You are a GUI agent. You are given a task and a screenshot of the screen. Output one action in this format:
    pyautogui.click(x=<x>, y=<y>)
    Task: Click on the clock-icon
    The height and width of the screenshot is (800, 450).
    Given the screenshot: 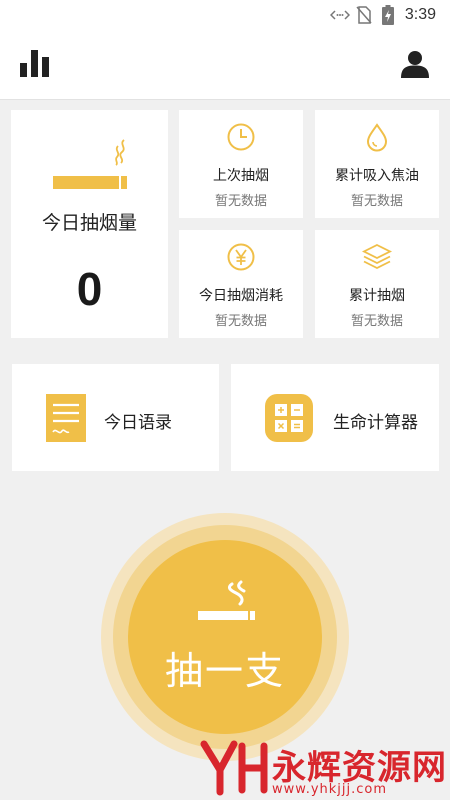 What is the action you would take?
    pyautogui.click(x=241, y=137)
    